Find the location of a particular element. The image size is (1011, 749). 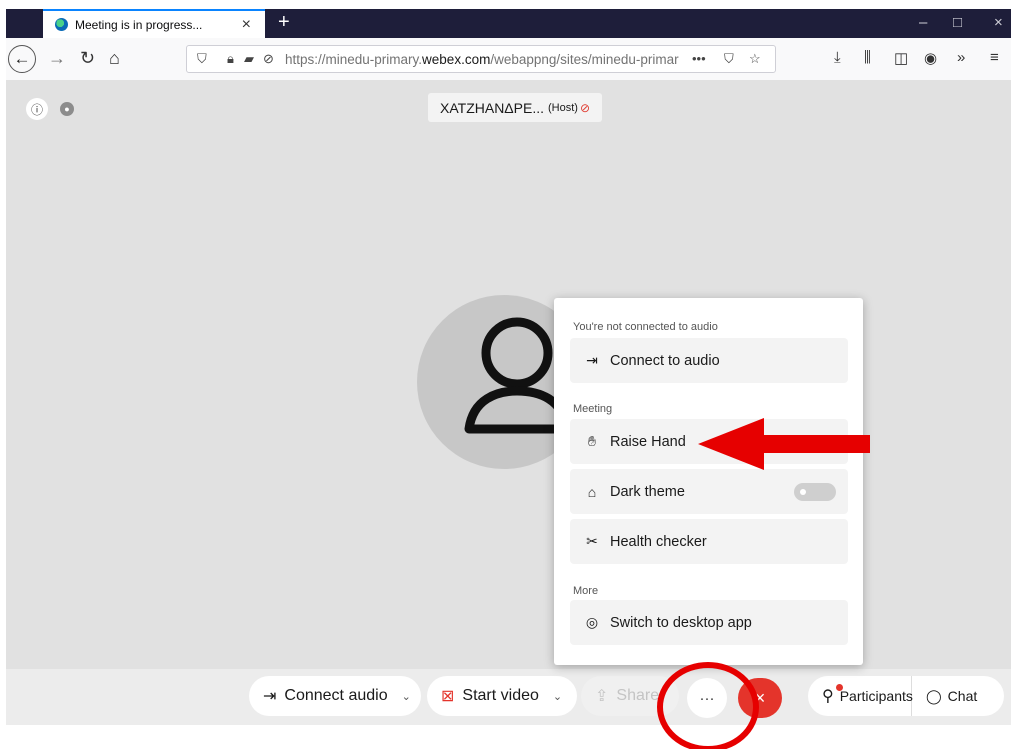

annotation-arrow is located at coordinates (784, 444).